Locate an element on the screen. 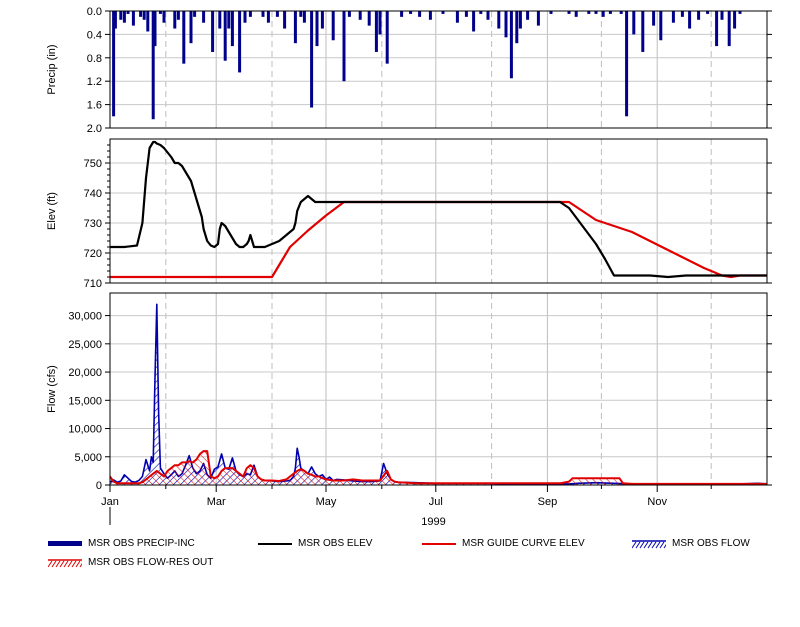  precip-tick-label: 2.0 is located at coordinates (94, 129).